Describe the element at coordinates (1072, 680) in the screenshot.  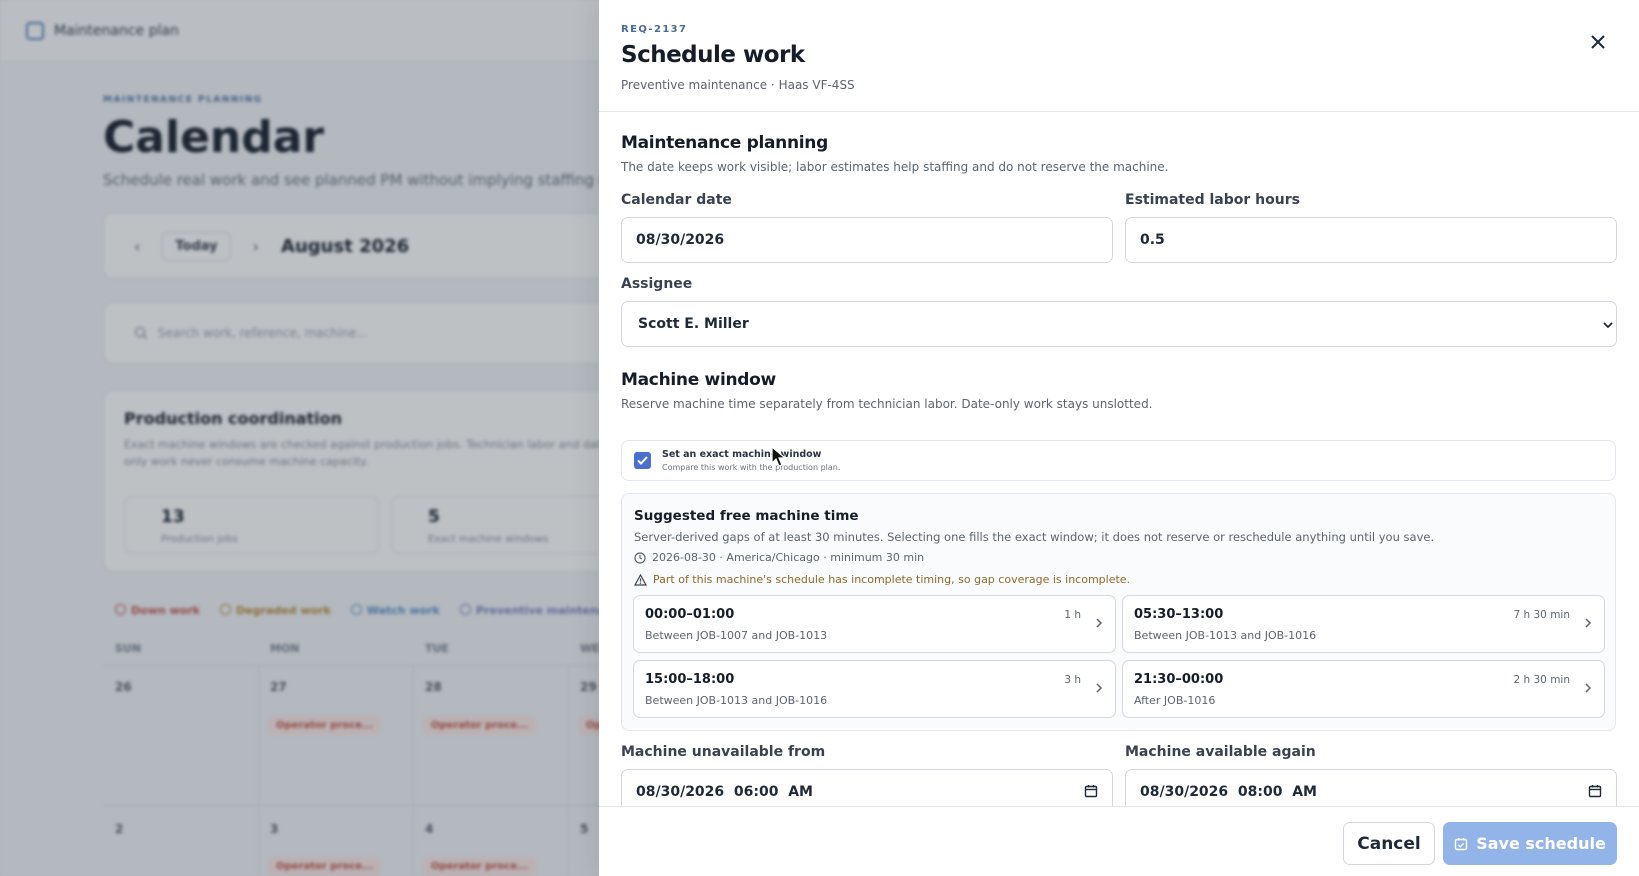
I see `slot-duration: 3 h` at that location.